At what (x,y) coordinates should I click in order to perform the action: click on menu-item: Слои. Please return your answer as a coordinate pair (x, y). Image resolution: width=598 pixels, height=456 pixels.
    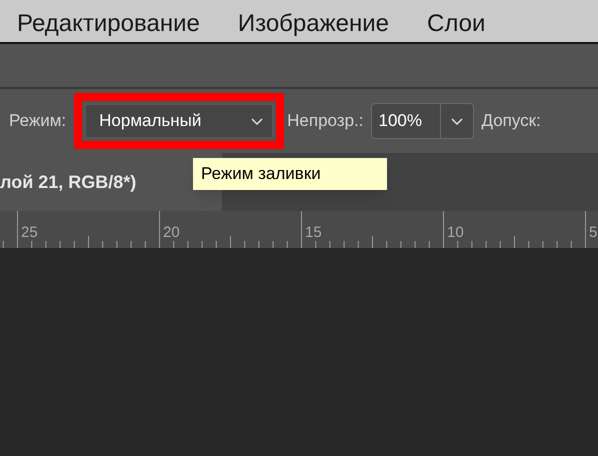
    Looking at the image, I should click on (456, 24).